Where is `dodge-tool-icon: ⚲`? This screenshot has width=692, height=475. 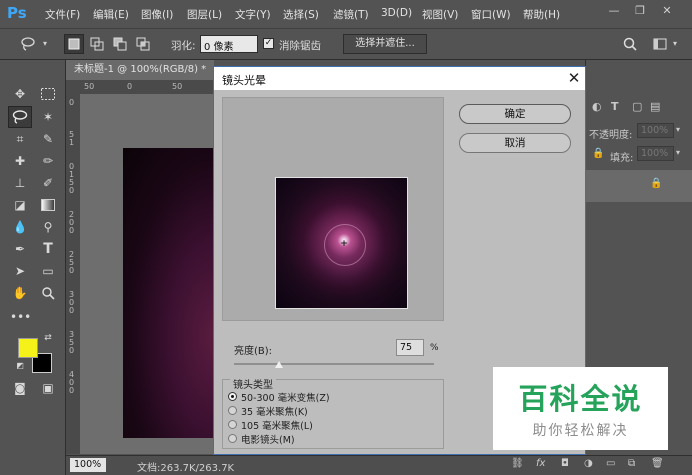 dodge-tool-icon: ⚲ is located at coordinates (48, 227).